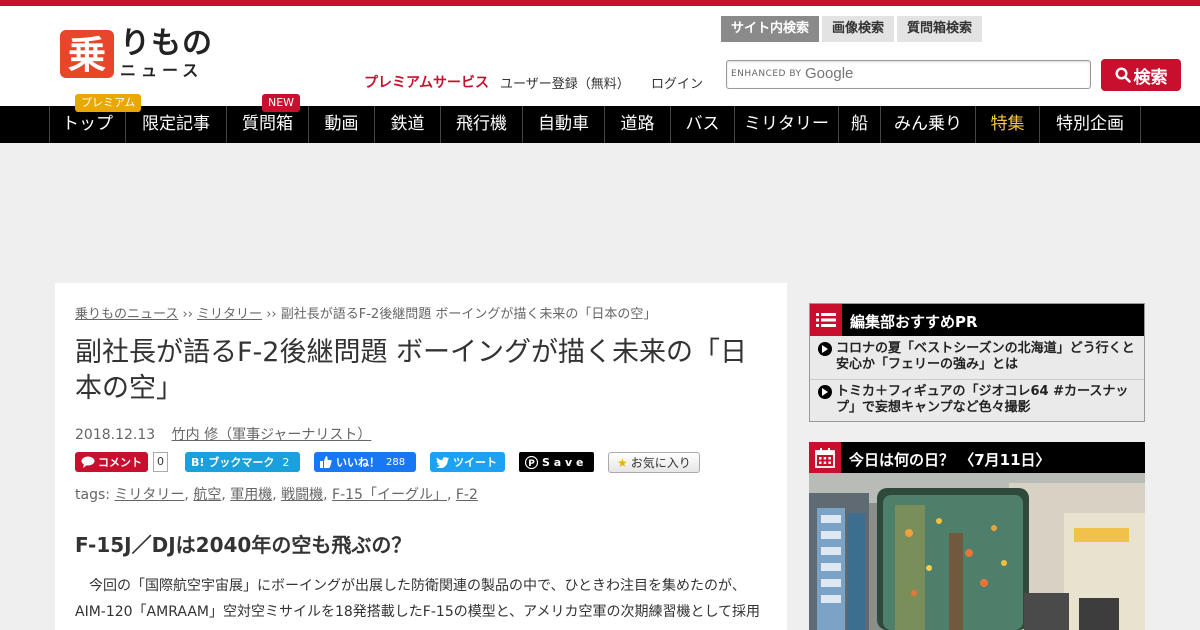 This screenshot has height=630, width=1200. I want to click on article-meta: 2018.12.13 竹内 修（軍事ジャーナリスト）, so click(223, 434).